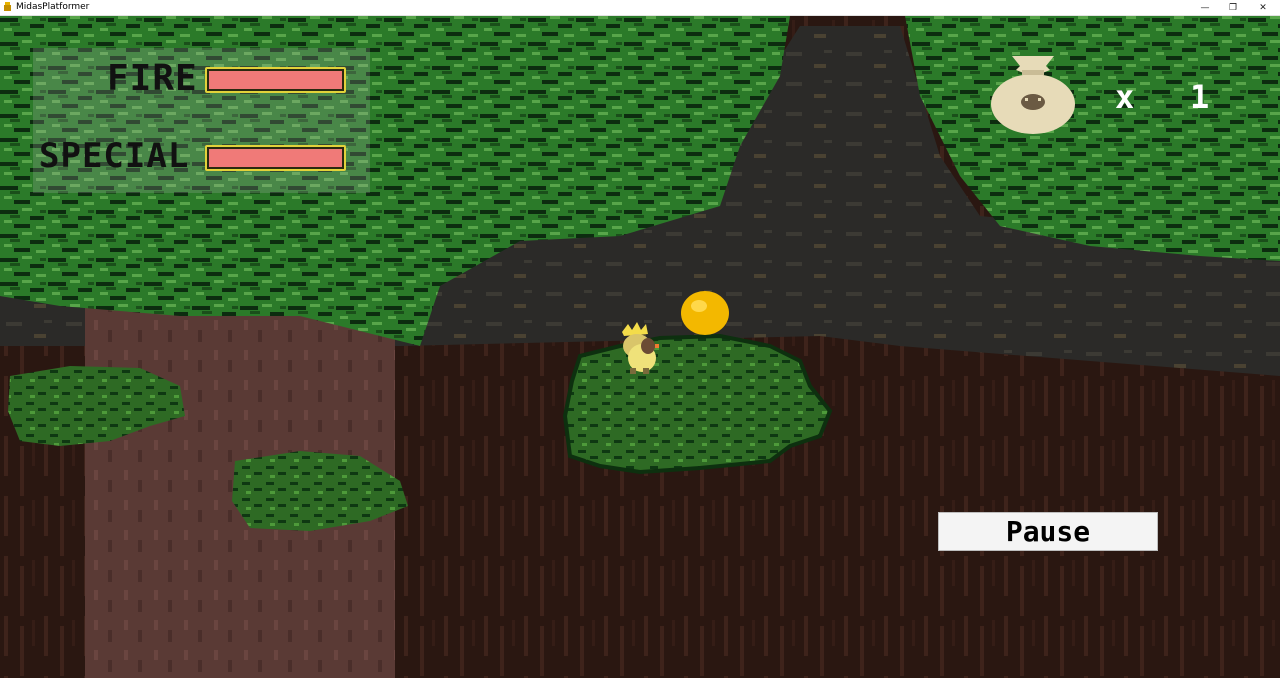 Image resolution: width=1280 pixels, height=678 pixels. Describe the element at coordinates (1162, 97) in the screenshot. I see `coin-counter: x 1` at that location.